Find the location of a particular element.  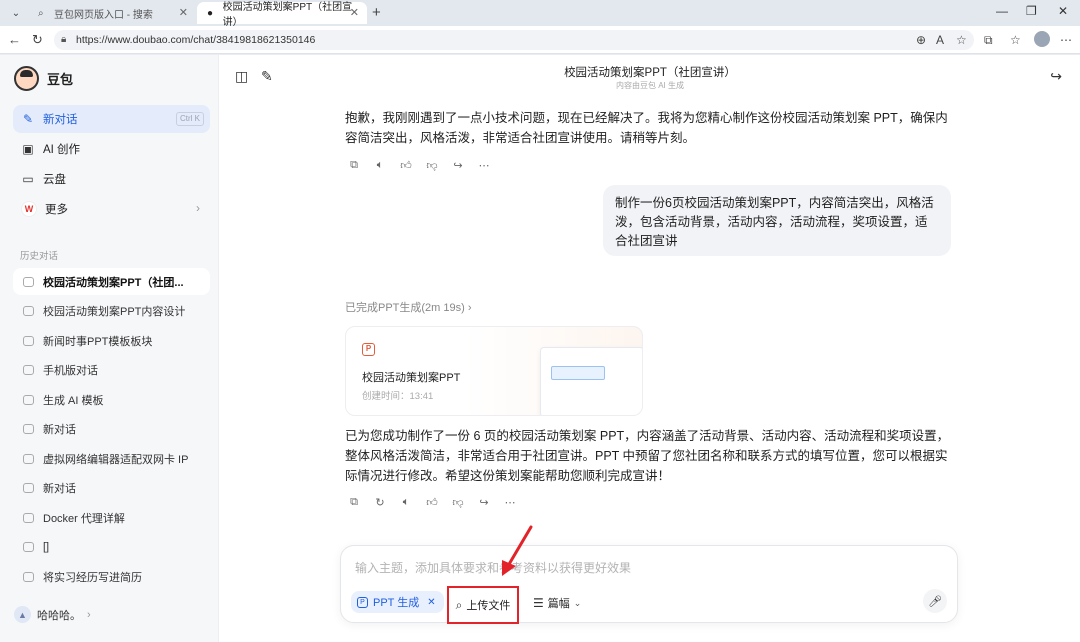

sidebar-item-label: AI 创作 is located at coordinates (62, 150).